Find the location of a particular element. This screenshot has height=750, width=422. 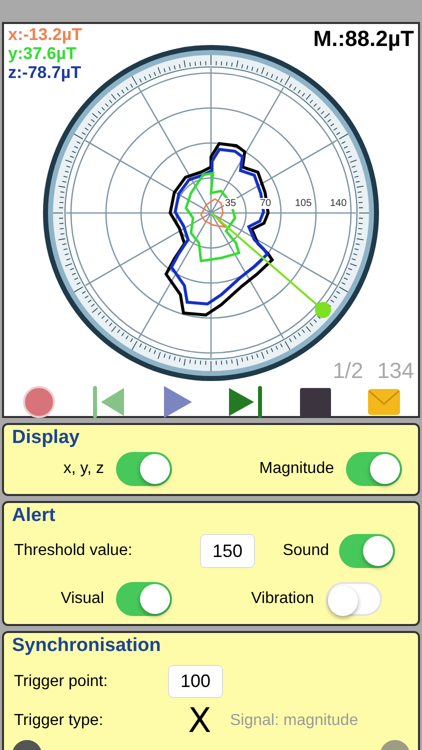

sample-count: 134 is located at coordinates (395, 371).